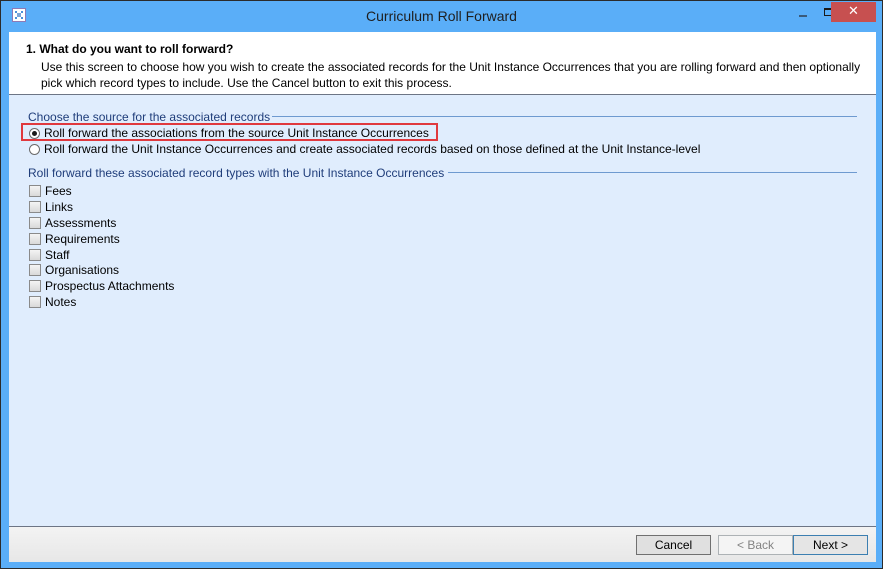 The height and width of the screenshot is (569, 883). What do you see at coordinates (804, 12) in the screenshot?
I see `minimize-button` at bounding box center [804, 12].